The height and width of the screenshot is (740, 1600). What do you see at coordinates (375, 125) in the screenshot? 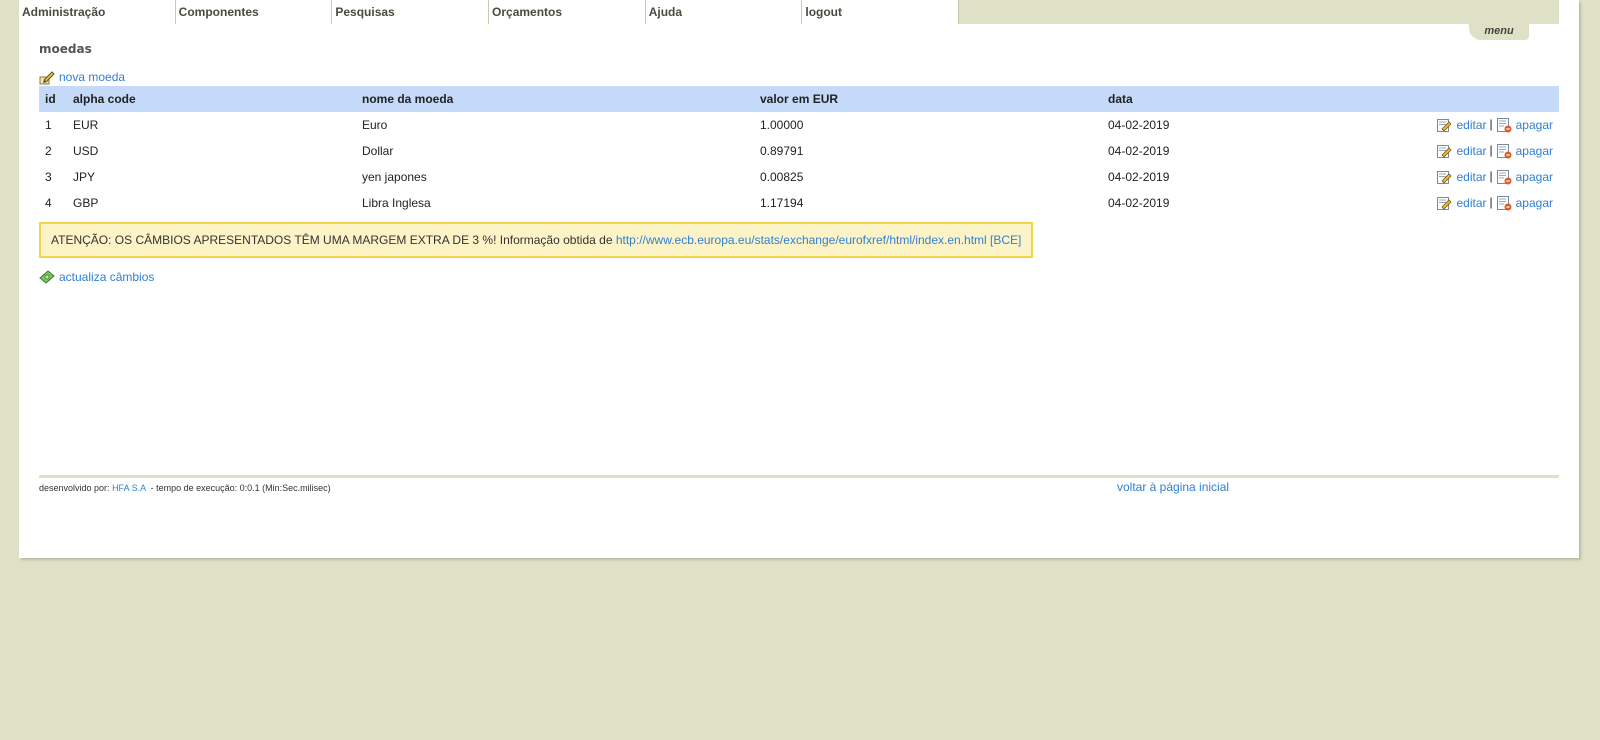
I see `cell-name: Euro` at bounding box center [375, 125].